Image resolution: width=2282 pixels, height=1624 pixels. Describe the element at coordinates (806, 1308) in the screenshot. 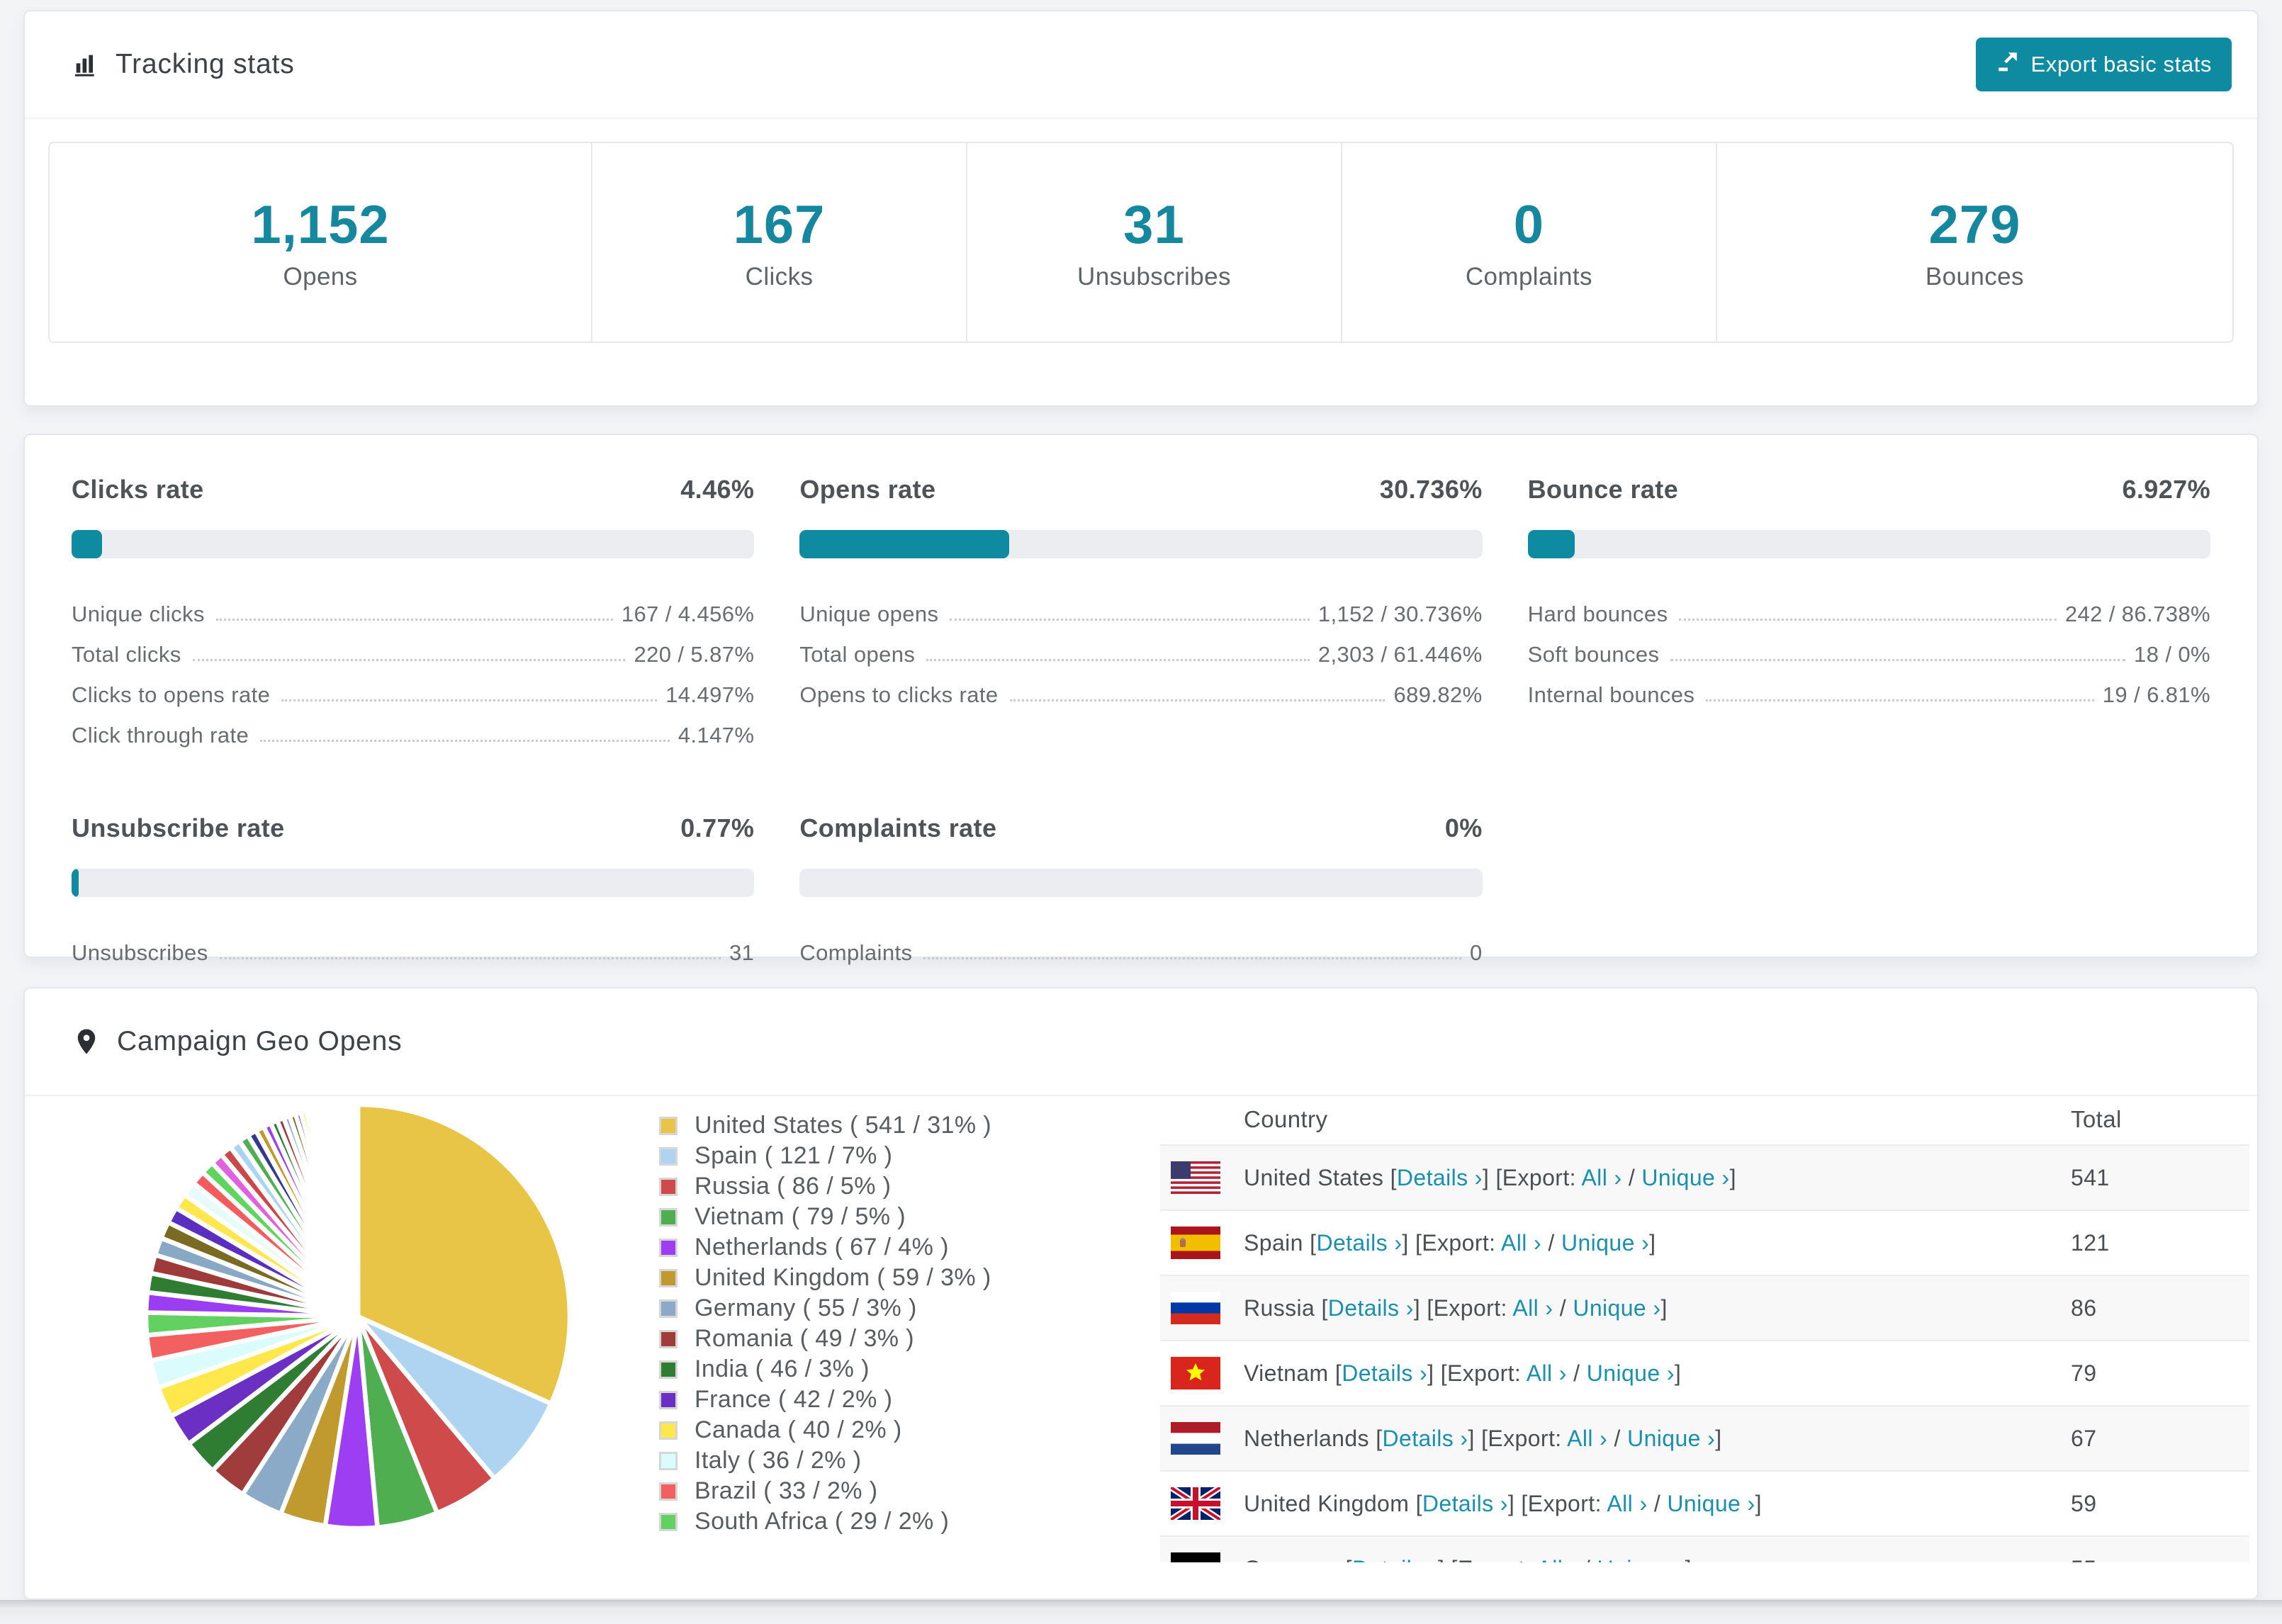

I see `legend-label: Germany ( 55 / 3% )` at that location.